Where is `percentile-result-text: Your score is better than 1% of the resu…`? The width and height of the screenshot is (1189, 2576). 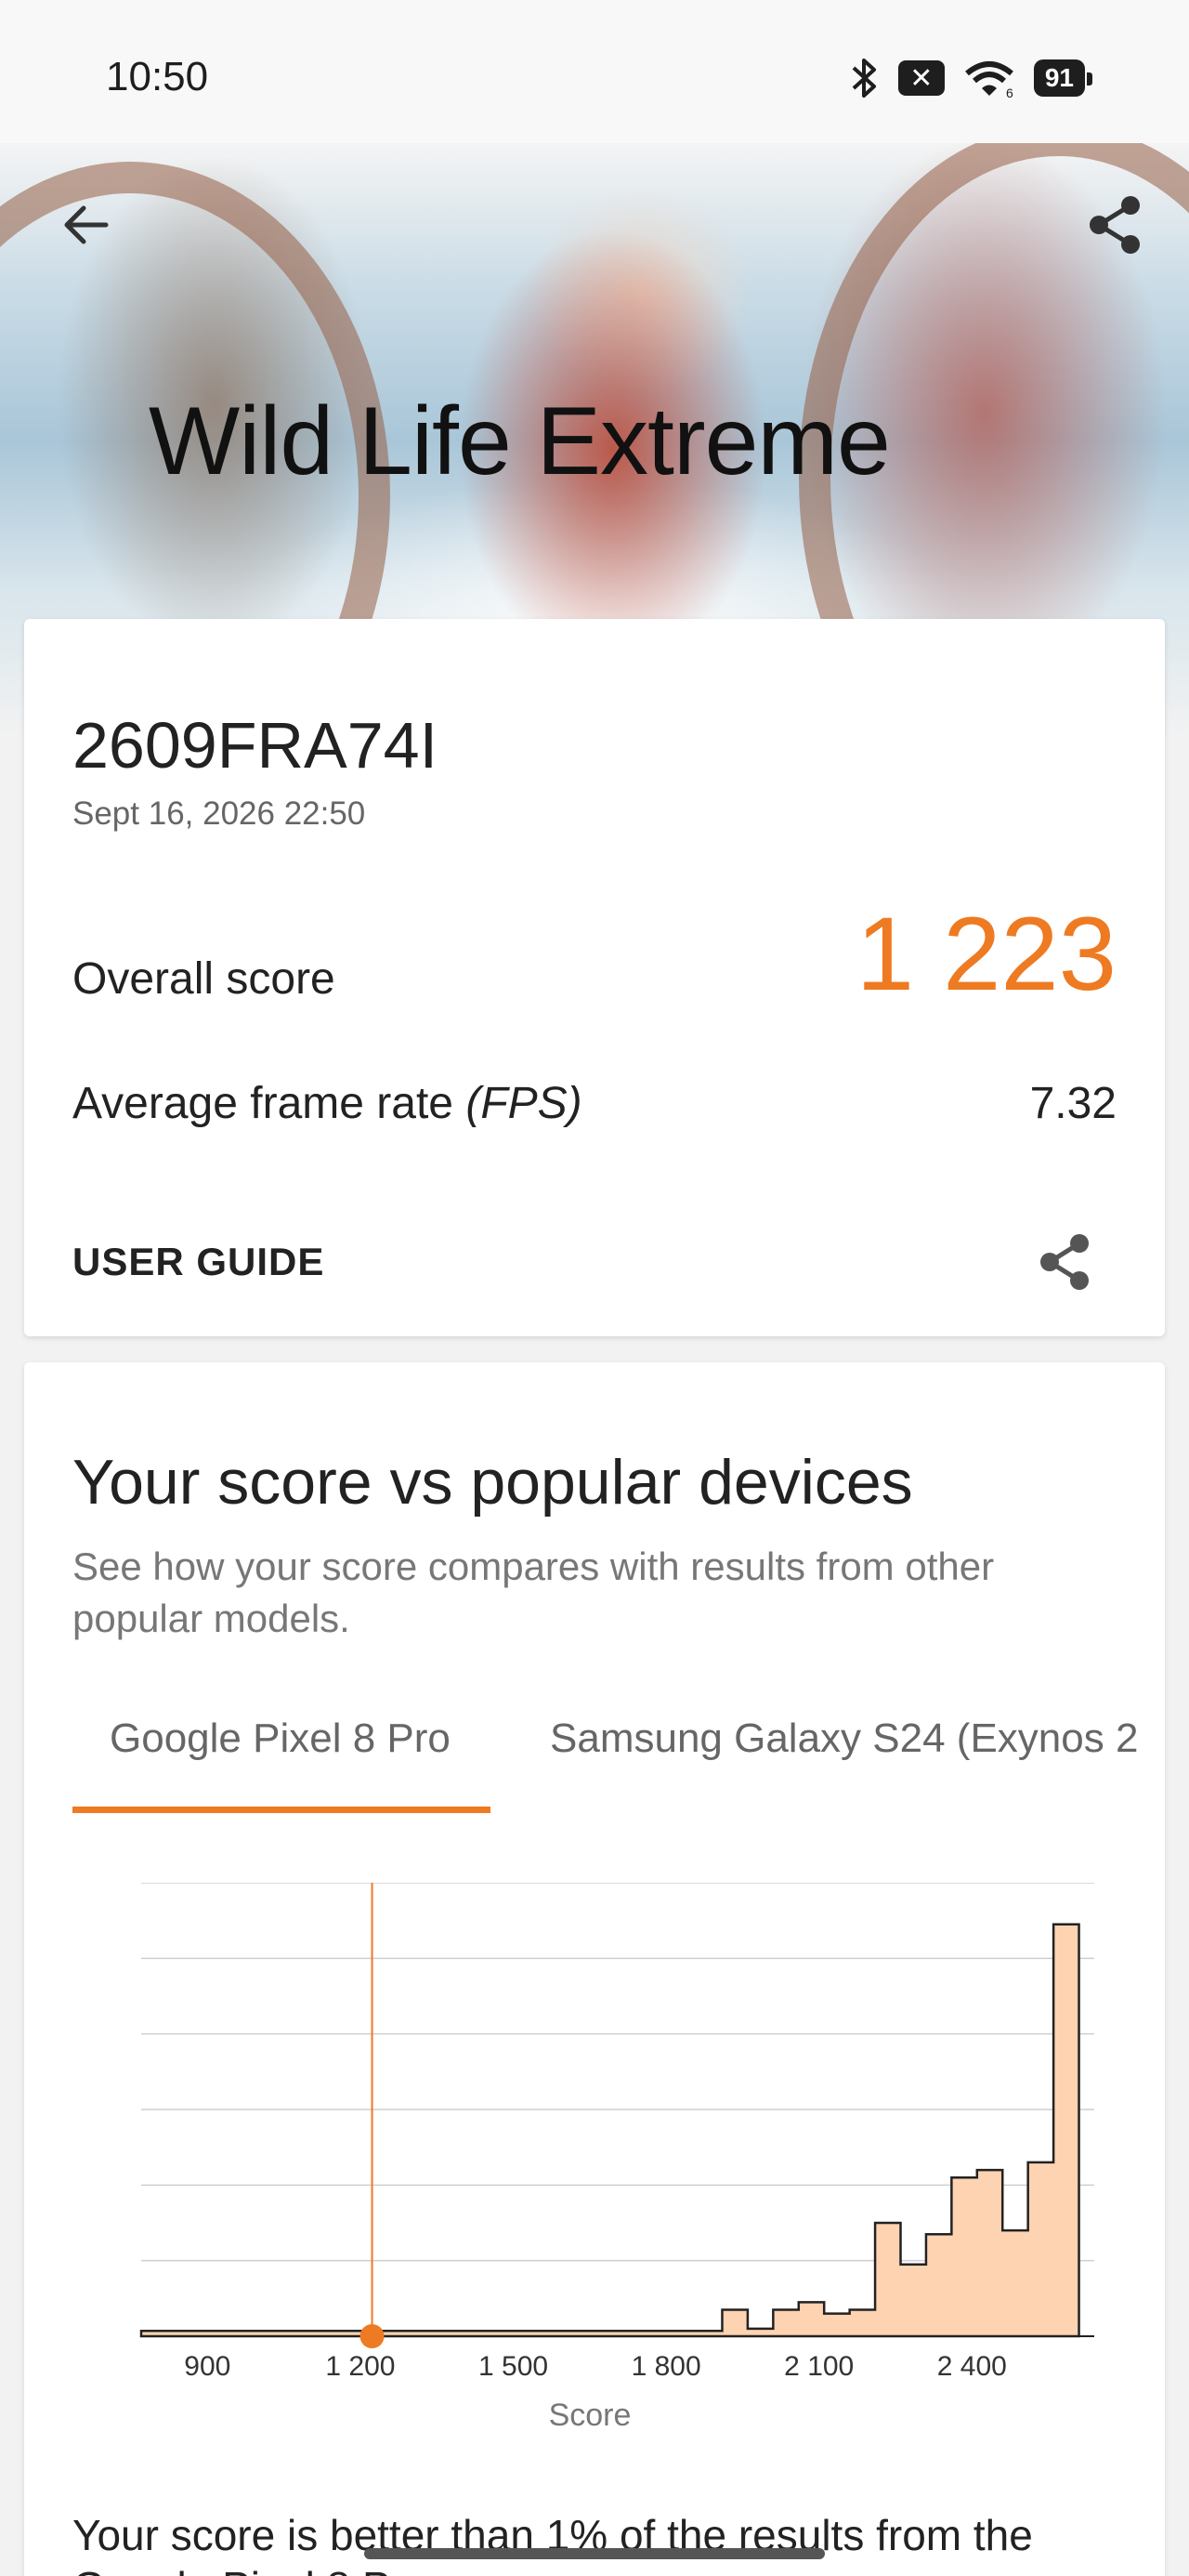 percentile-result-text: Your score is better than 1% of the resu… is located at coordinates (552, 2543).